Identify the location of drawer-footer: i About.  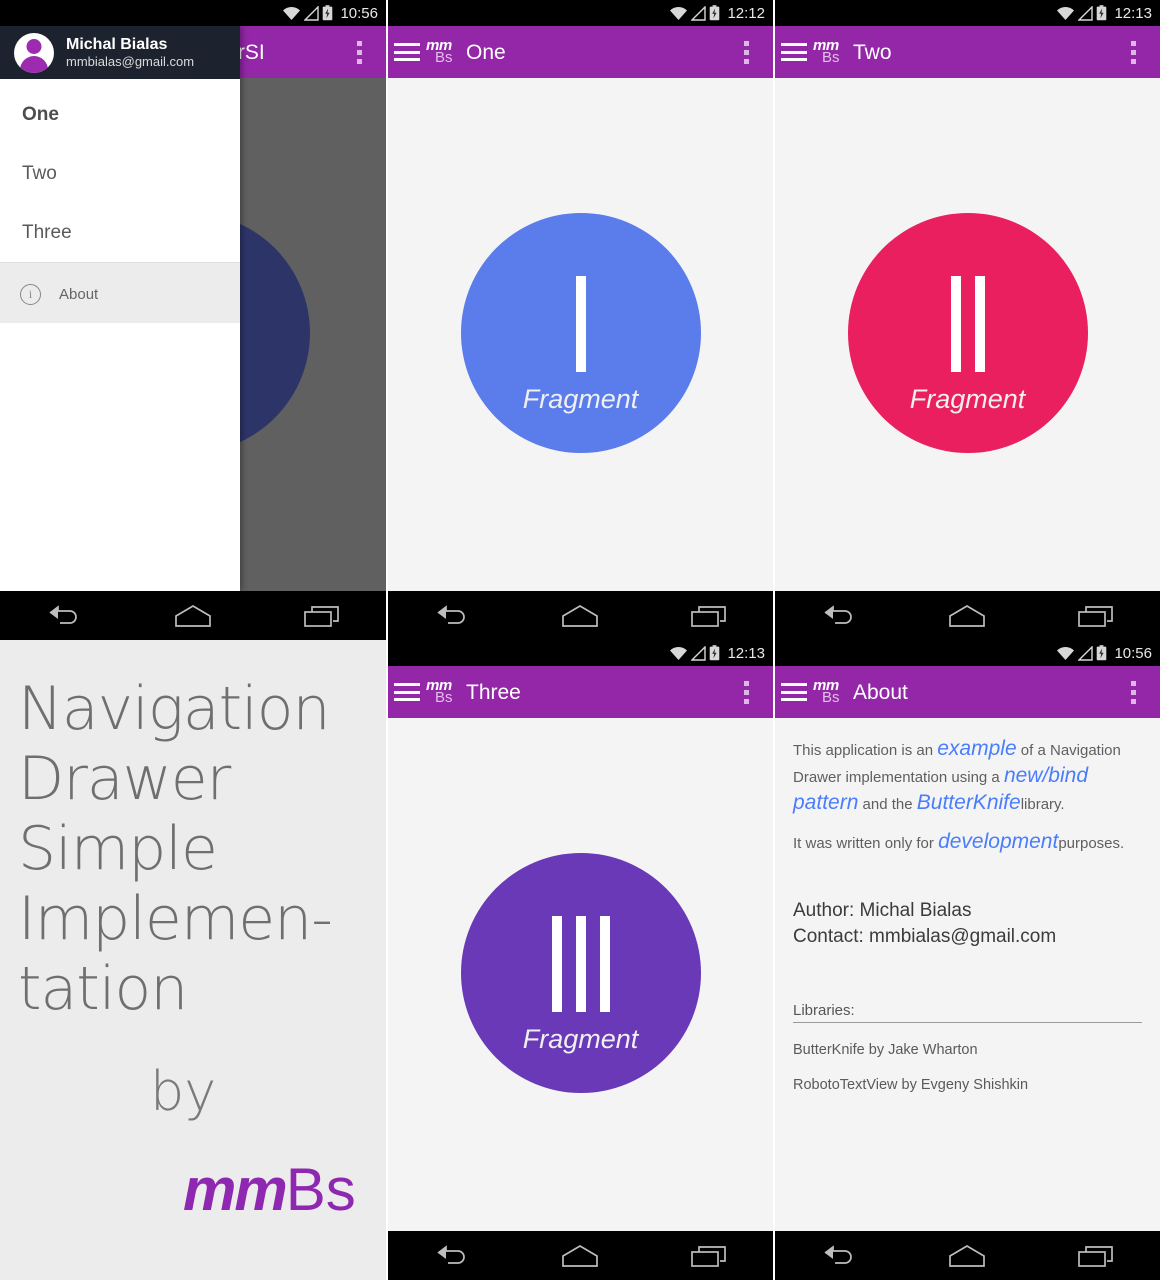
(120, 292).